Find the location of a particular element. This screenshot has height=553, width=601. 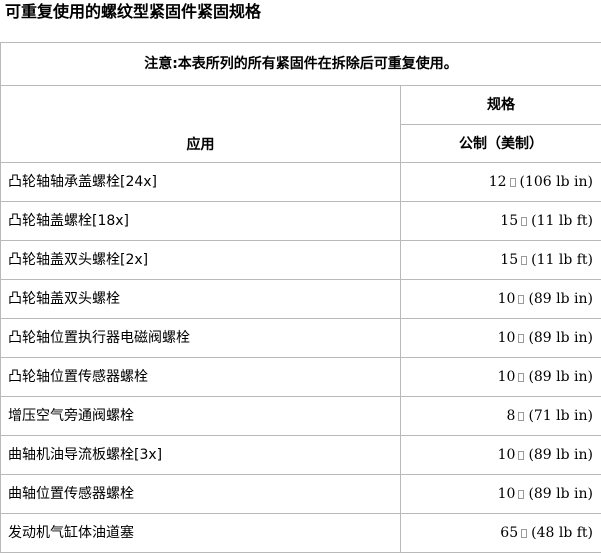

us-value: (48 lb ft) is located at coordinates (562, 533).